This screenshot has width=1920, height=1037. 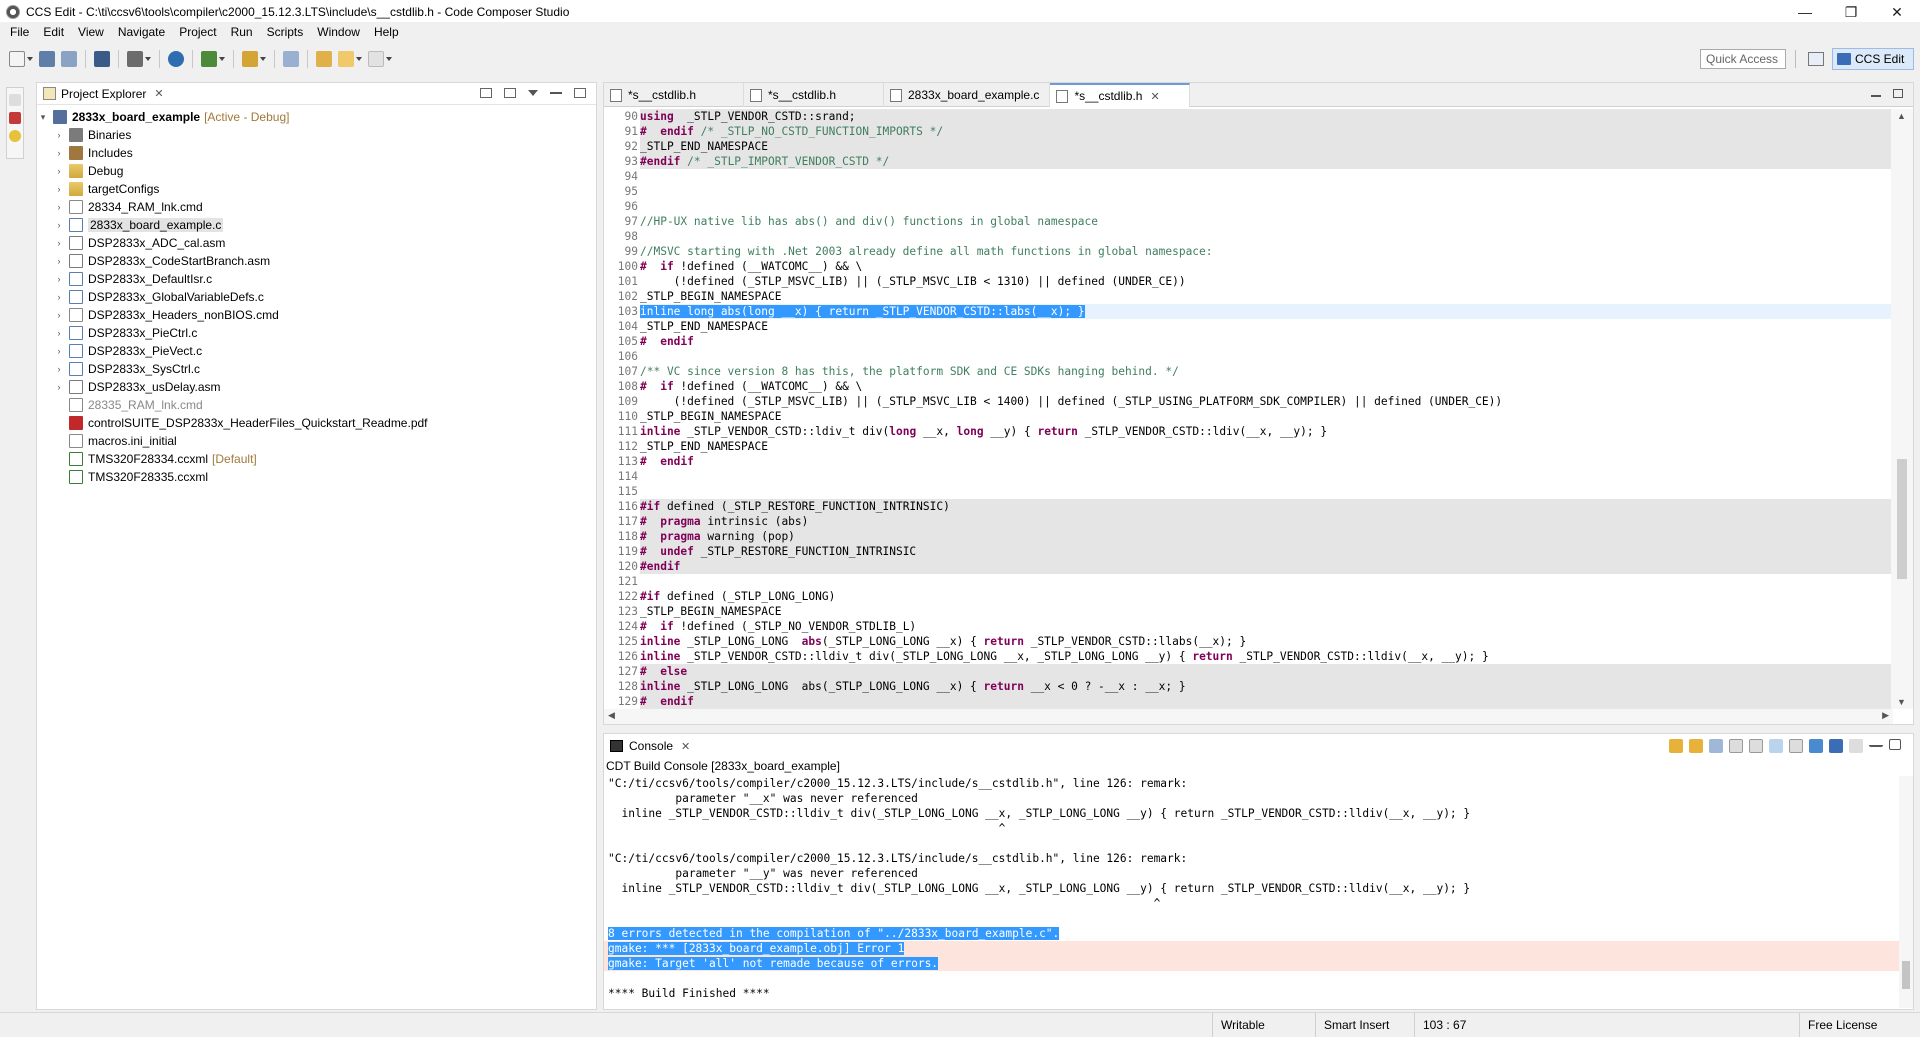 I want to click on restore-icon, so click(x=15, y=100).